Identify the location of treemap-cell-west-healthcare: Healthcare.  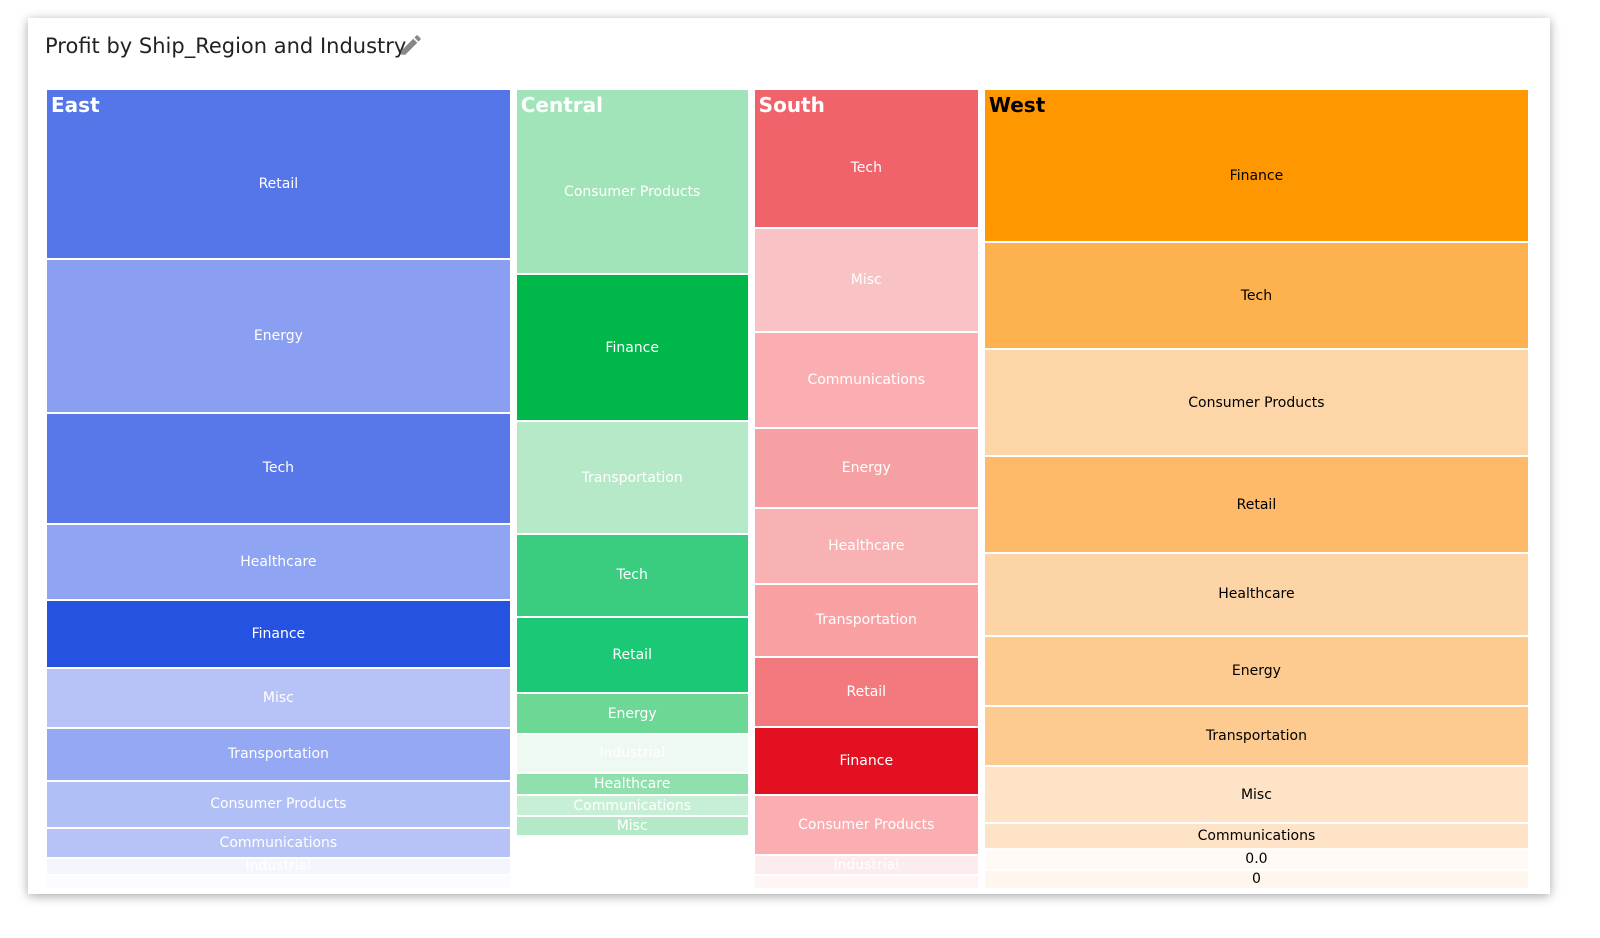
(1256, 594).